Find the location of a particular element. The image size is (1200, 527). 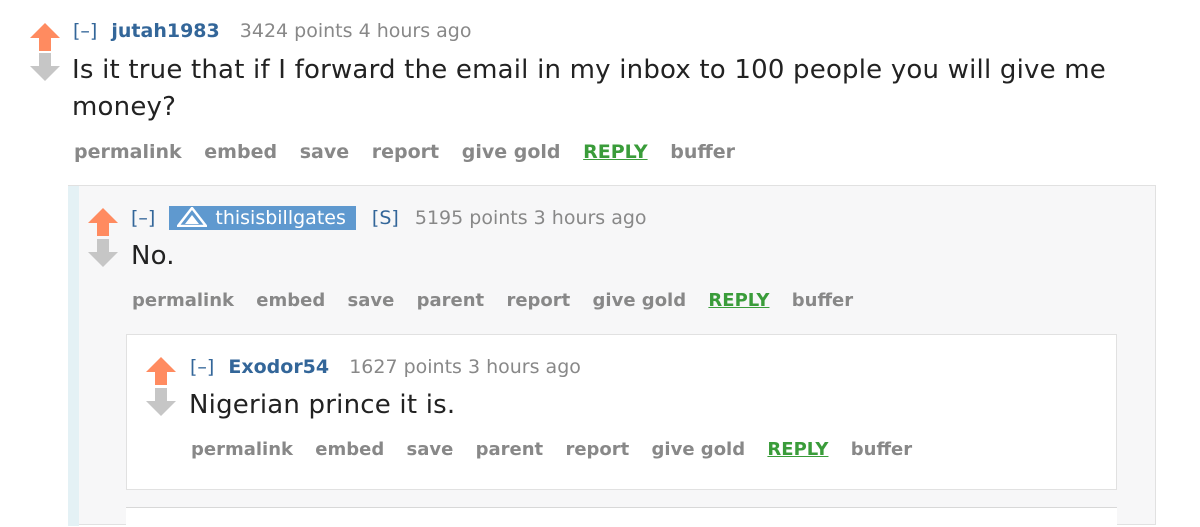

next-comment-container is located at coordinates (621, 517).